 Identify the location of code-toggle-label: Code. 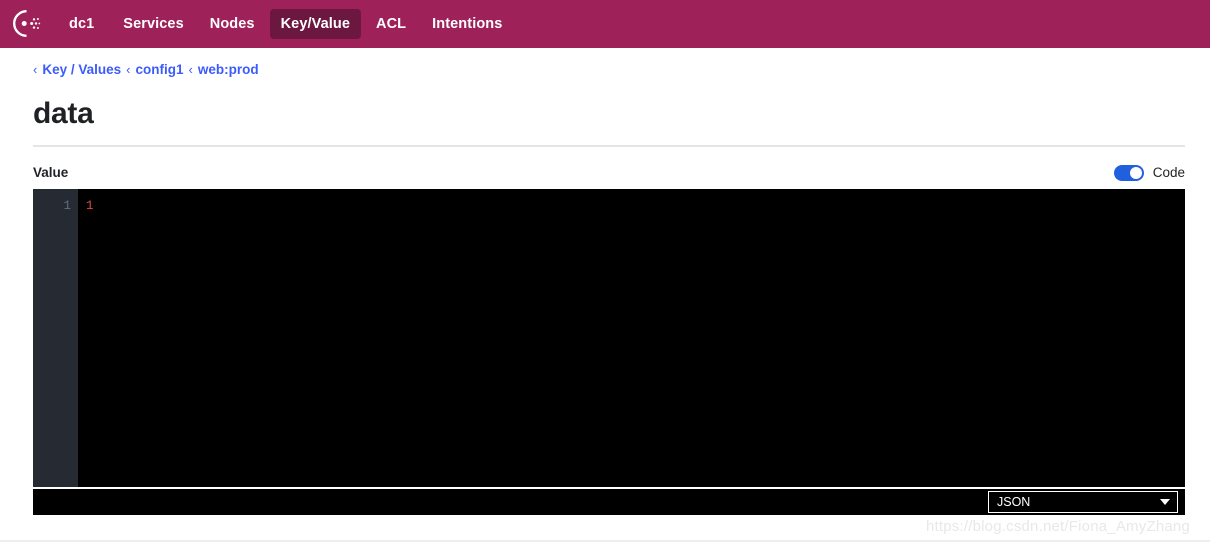
(1168, 172).